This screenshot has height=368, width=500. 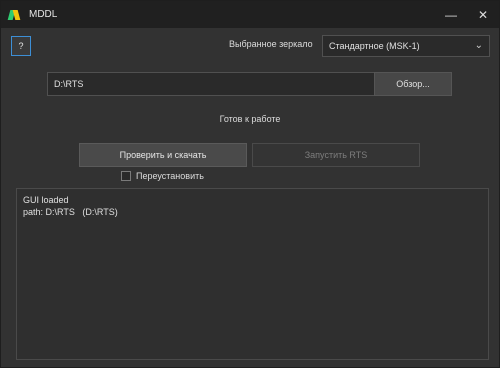 What do you see at coordinates (170, 176) in the screenshot?
I see `reinstall-label: Переустановить` at bounding box center [170, 176].